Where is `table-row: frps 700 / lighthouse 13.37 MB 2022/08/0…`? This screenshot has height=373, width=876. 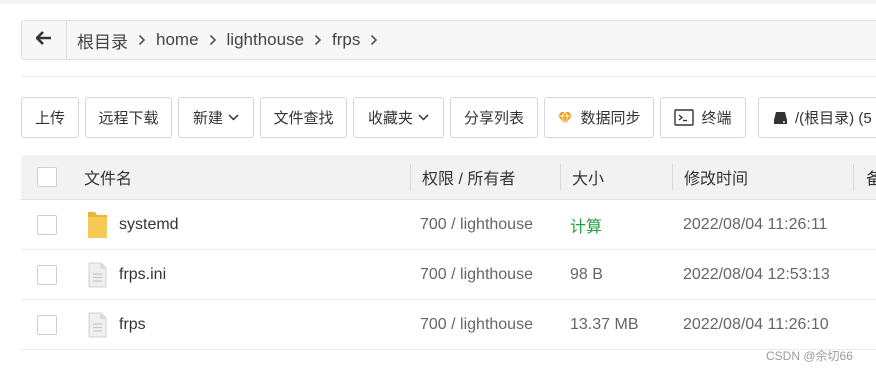 table-row: frps 700 / lighthouse 13.37 MB 2022/08/0… is located at coordinates (448, 325).